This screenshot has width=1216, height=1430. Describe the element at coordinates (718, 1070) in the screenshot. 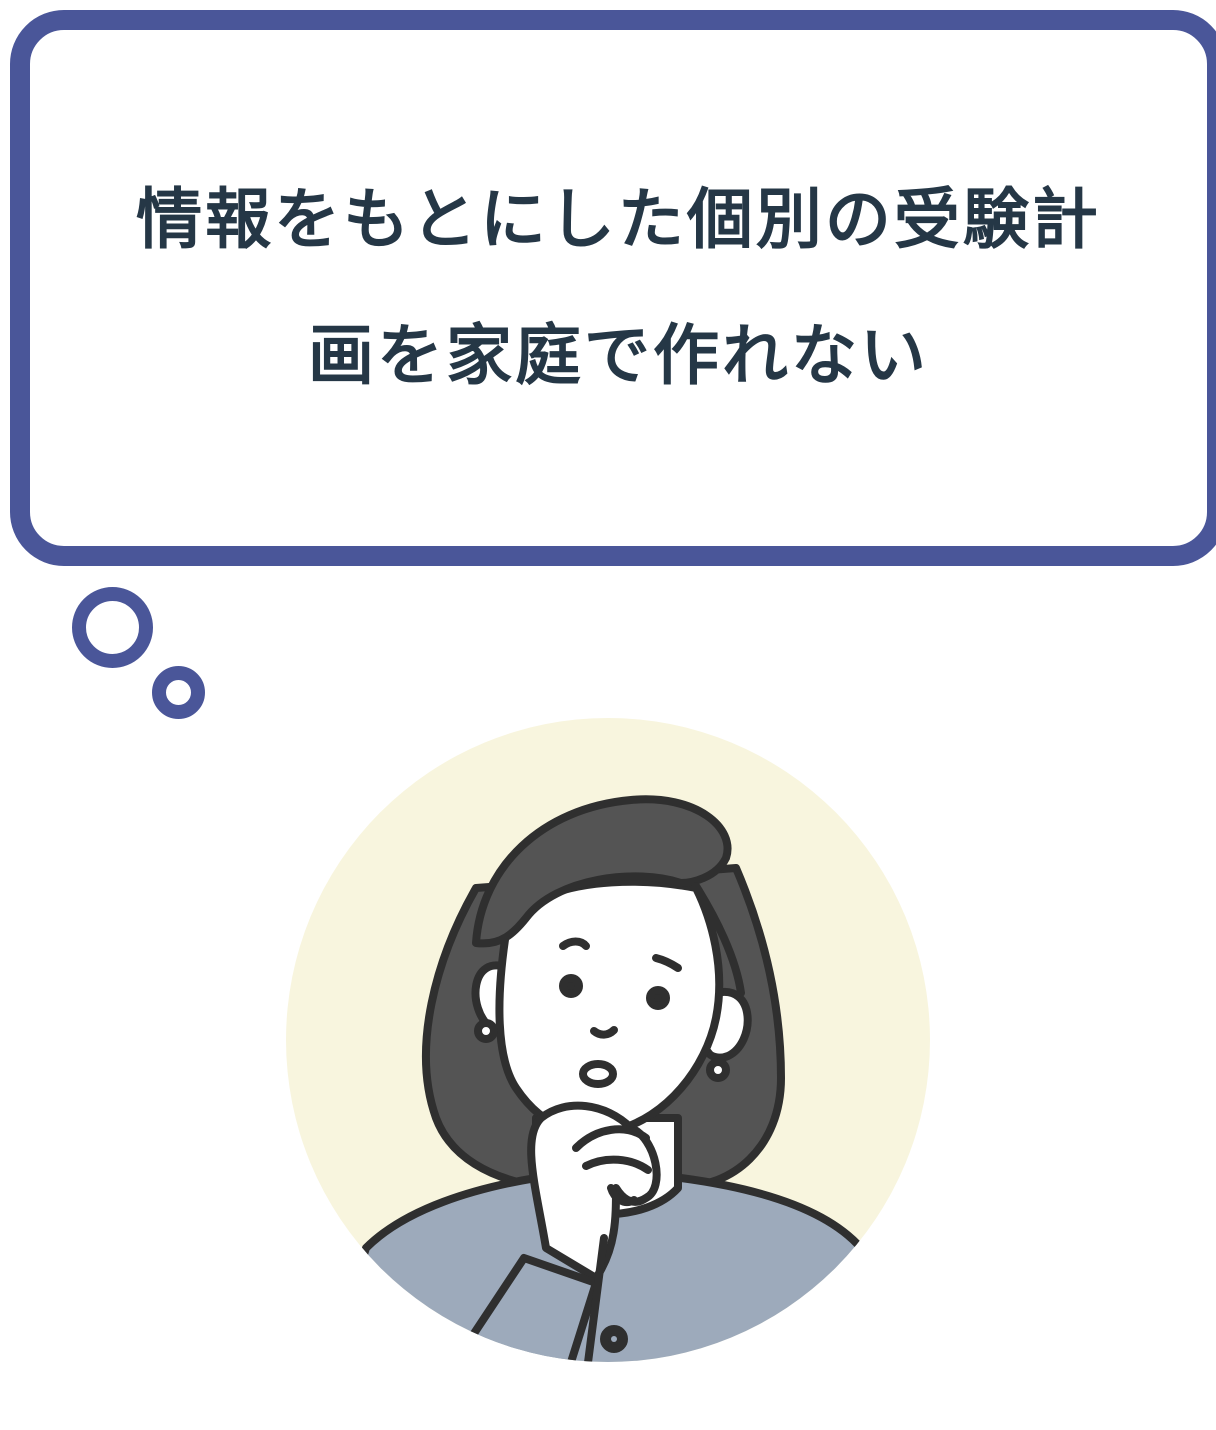

I see `right-earring` at that location.